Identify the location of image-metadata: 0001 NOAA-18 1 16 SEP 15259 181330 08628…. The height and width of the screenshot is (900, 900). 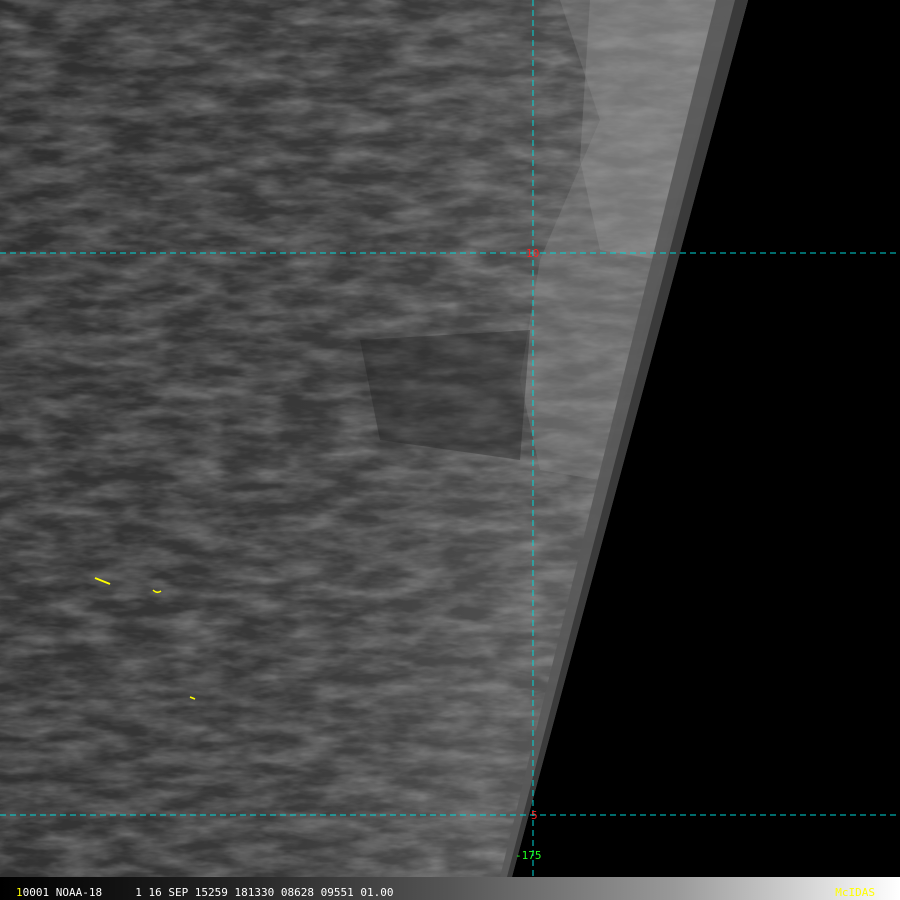
(208, 892).